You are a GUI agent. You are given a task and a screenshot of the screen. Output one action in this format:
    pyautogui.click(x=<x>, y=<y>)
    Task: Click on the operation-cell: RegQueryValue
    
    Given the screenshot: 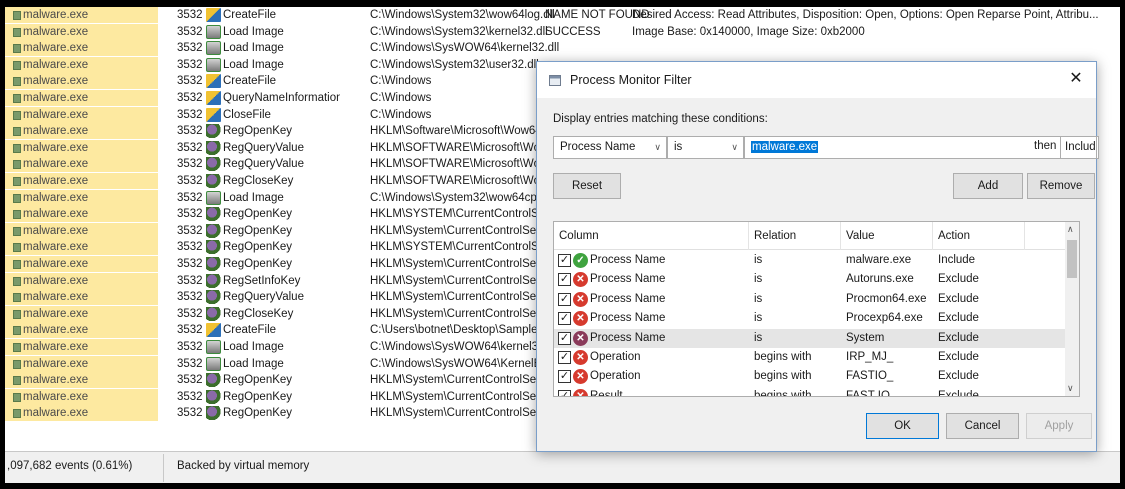 What is the action you would take?
    pyautogui.click(x=272, y=164)
    